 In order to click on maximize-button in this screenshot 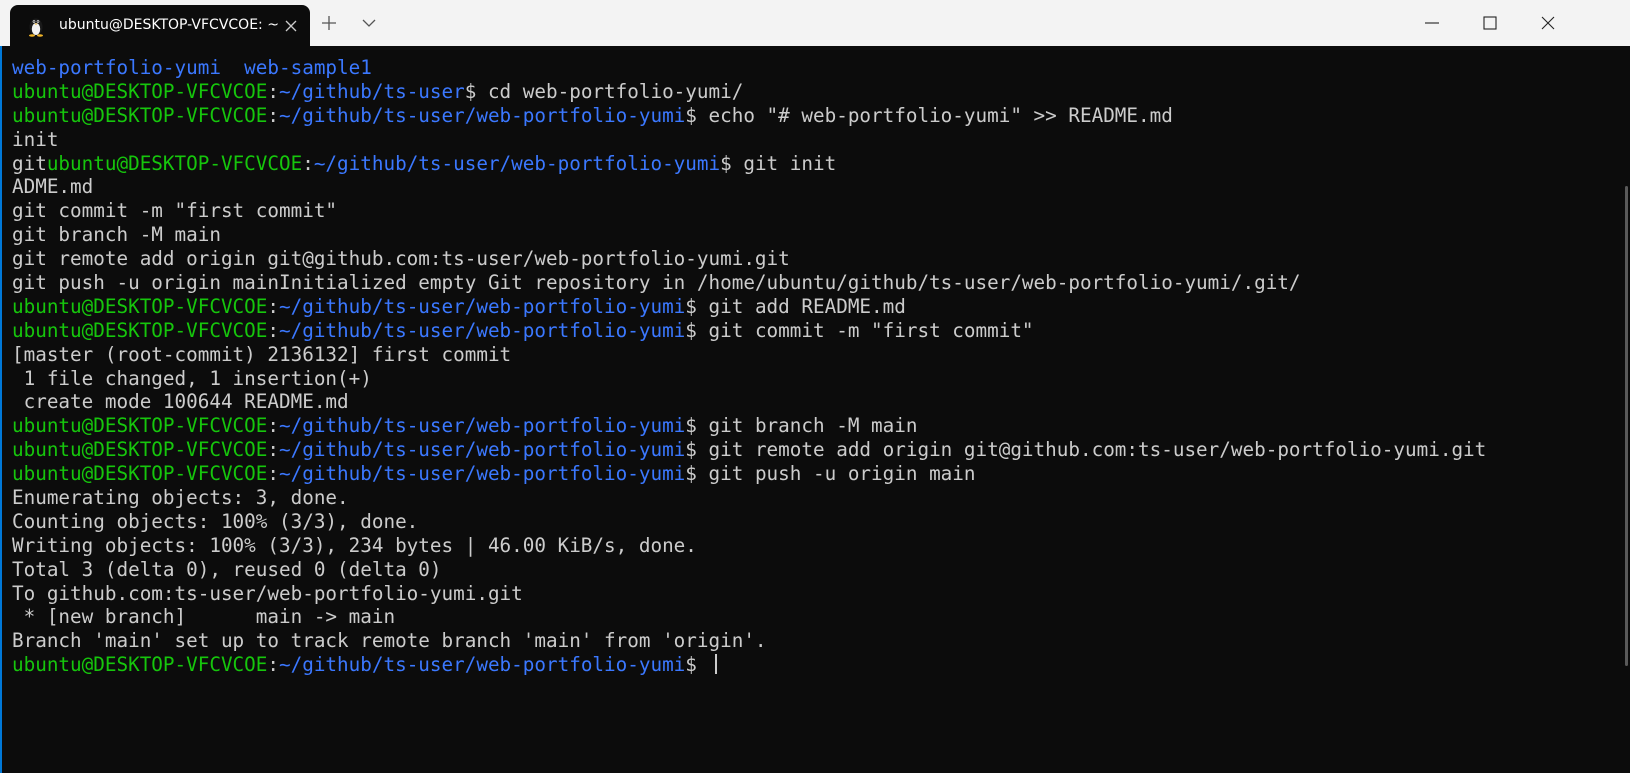, I will do `click(1490, 23)`.